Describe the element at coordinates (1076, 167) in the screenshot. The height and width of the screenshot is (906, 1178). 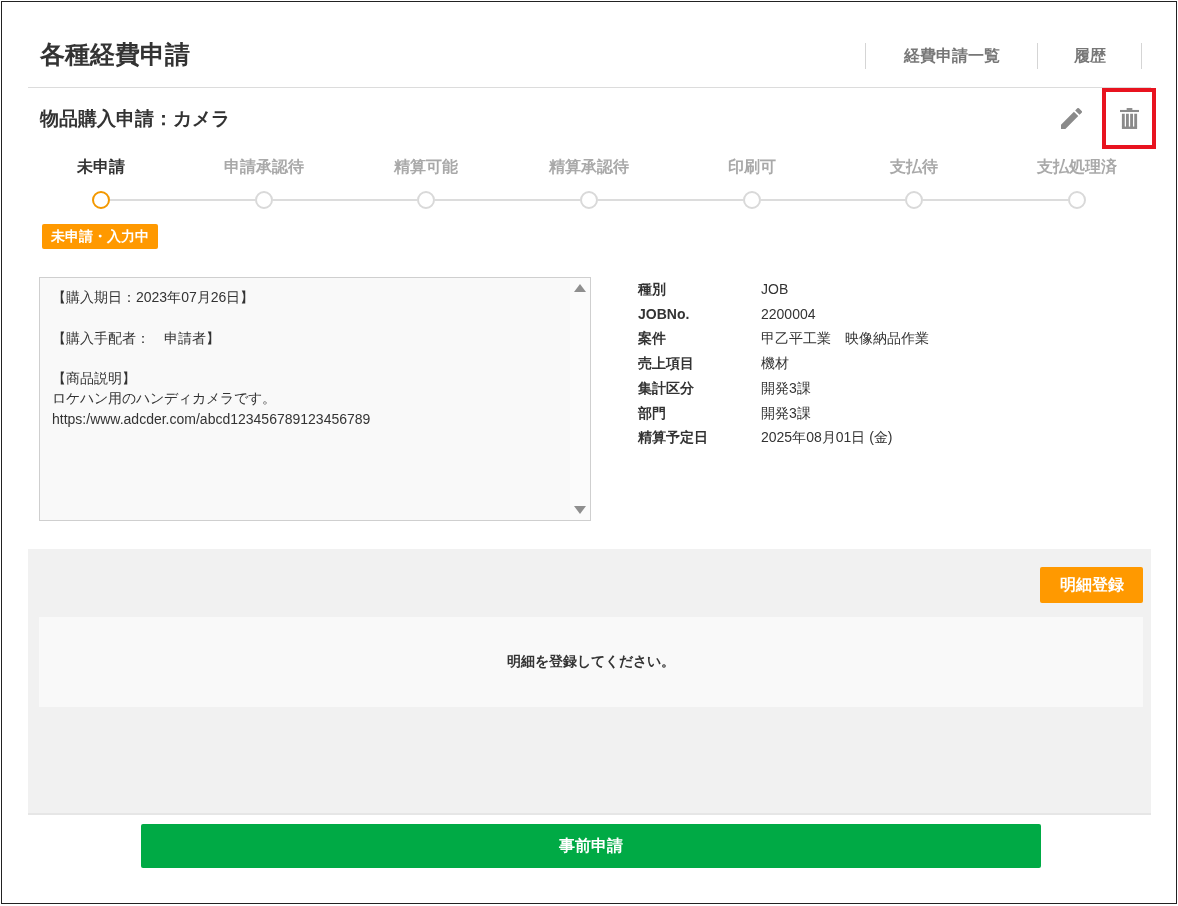
I see `step-label: 支払処理済` at that location.